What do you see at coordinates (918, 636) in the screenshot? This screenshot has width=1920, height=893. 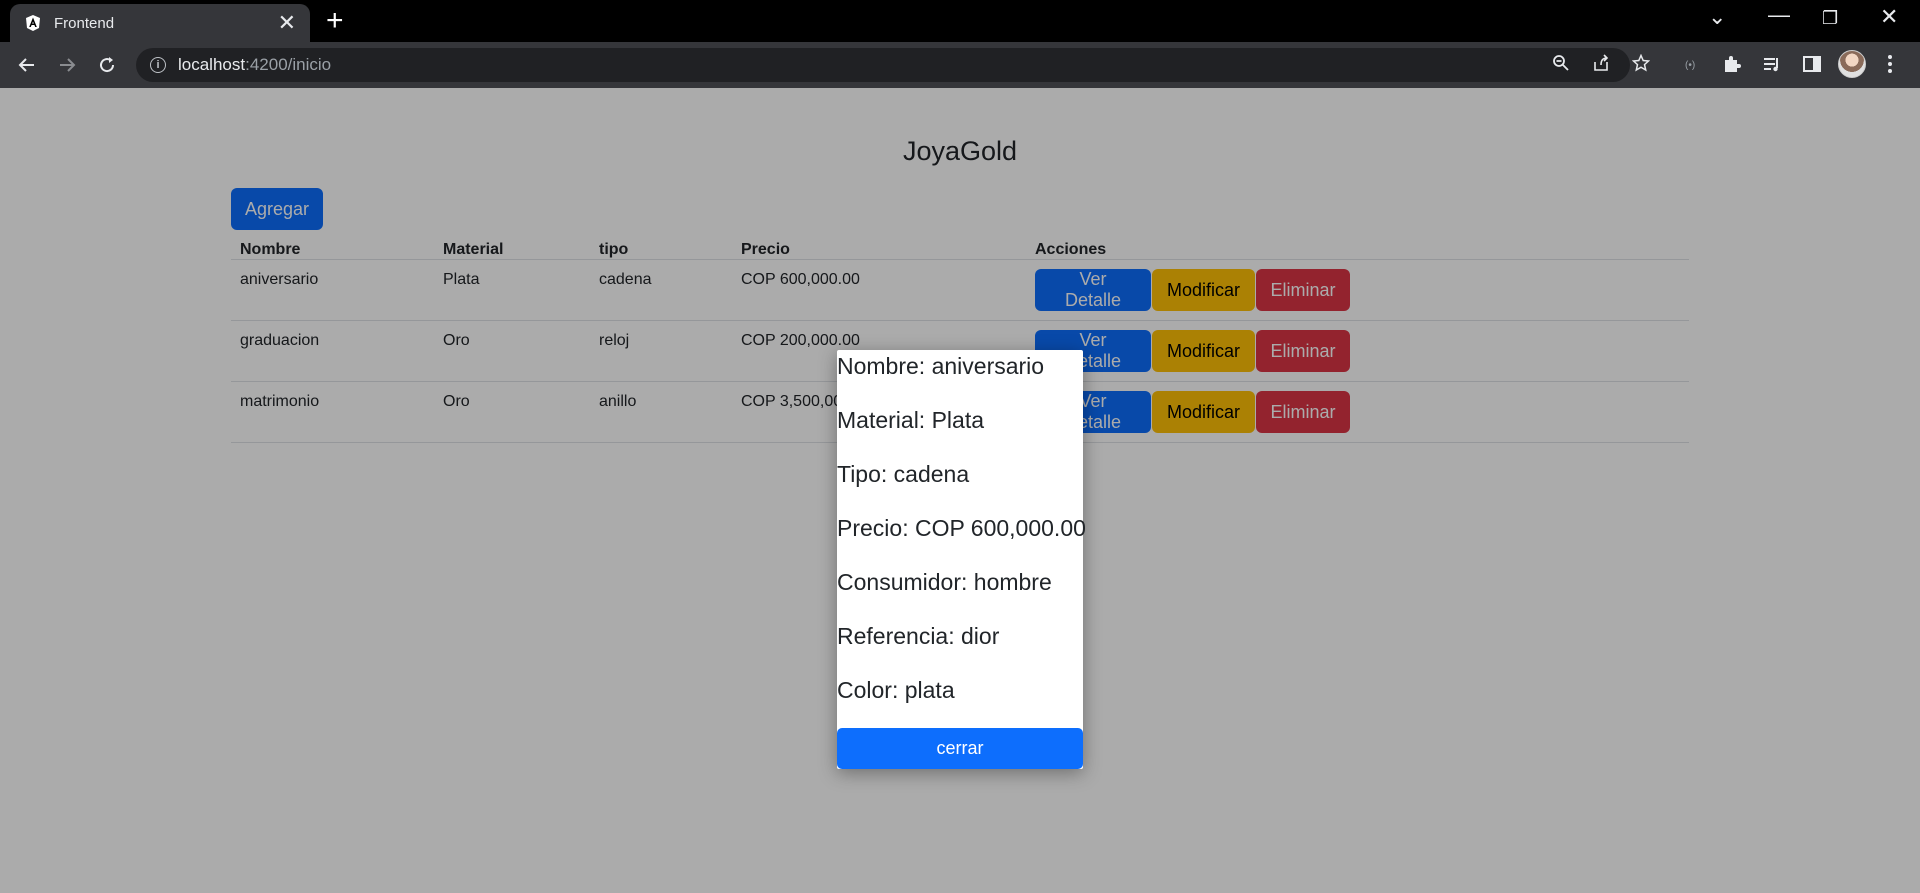 I see `detail-referencia: Referencia: dior` at bounding box center [918, 636].